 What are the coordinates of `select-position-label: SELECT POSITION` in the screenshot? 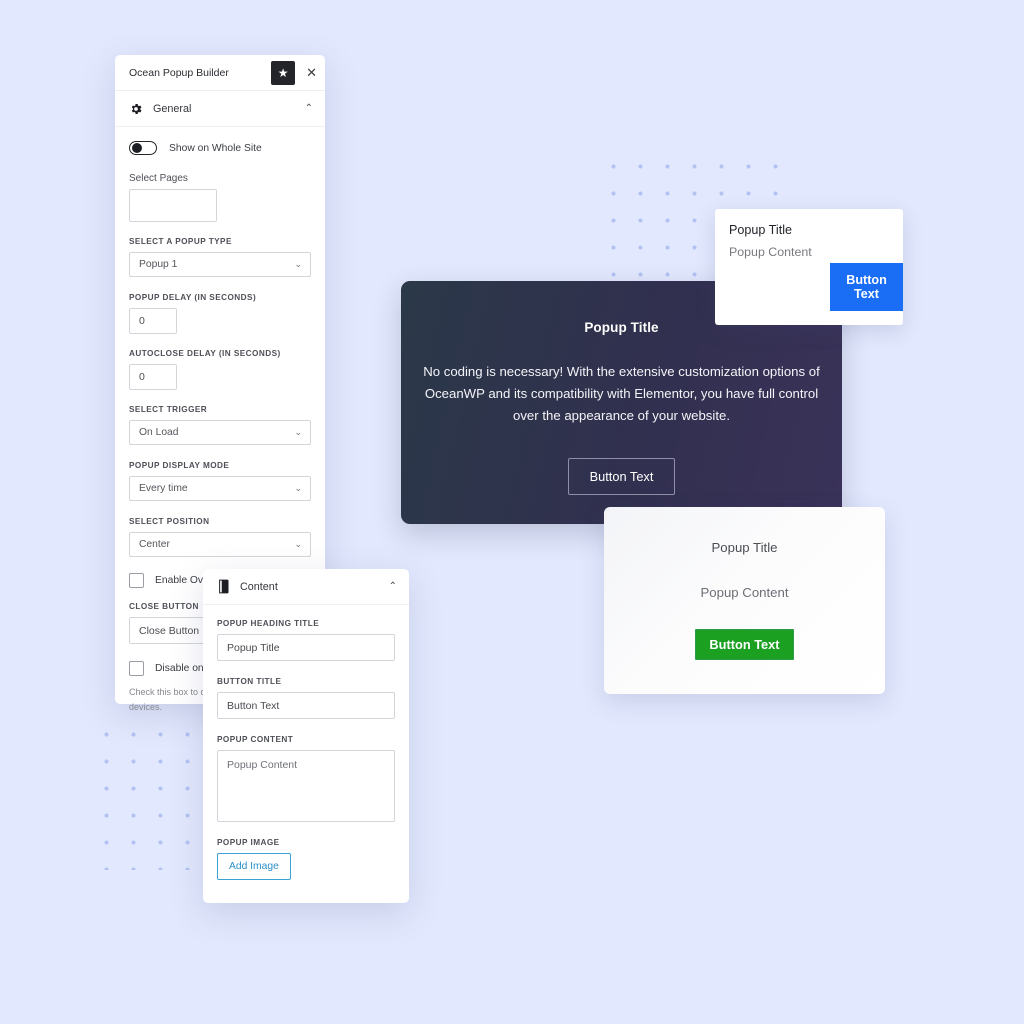 It's located at (169, 521).